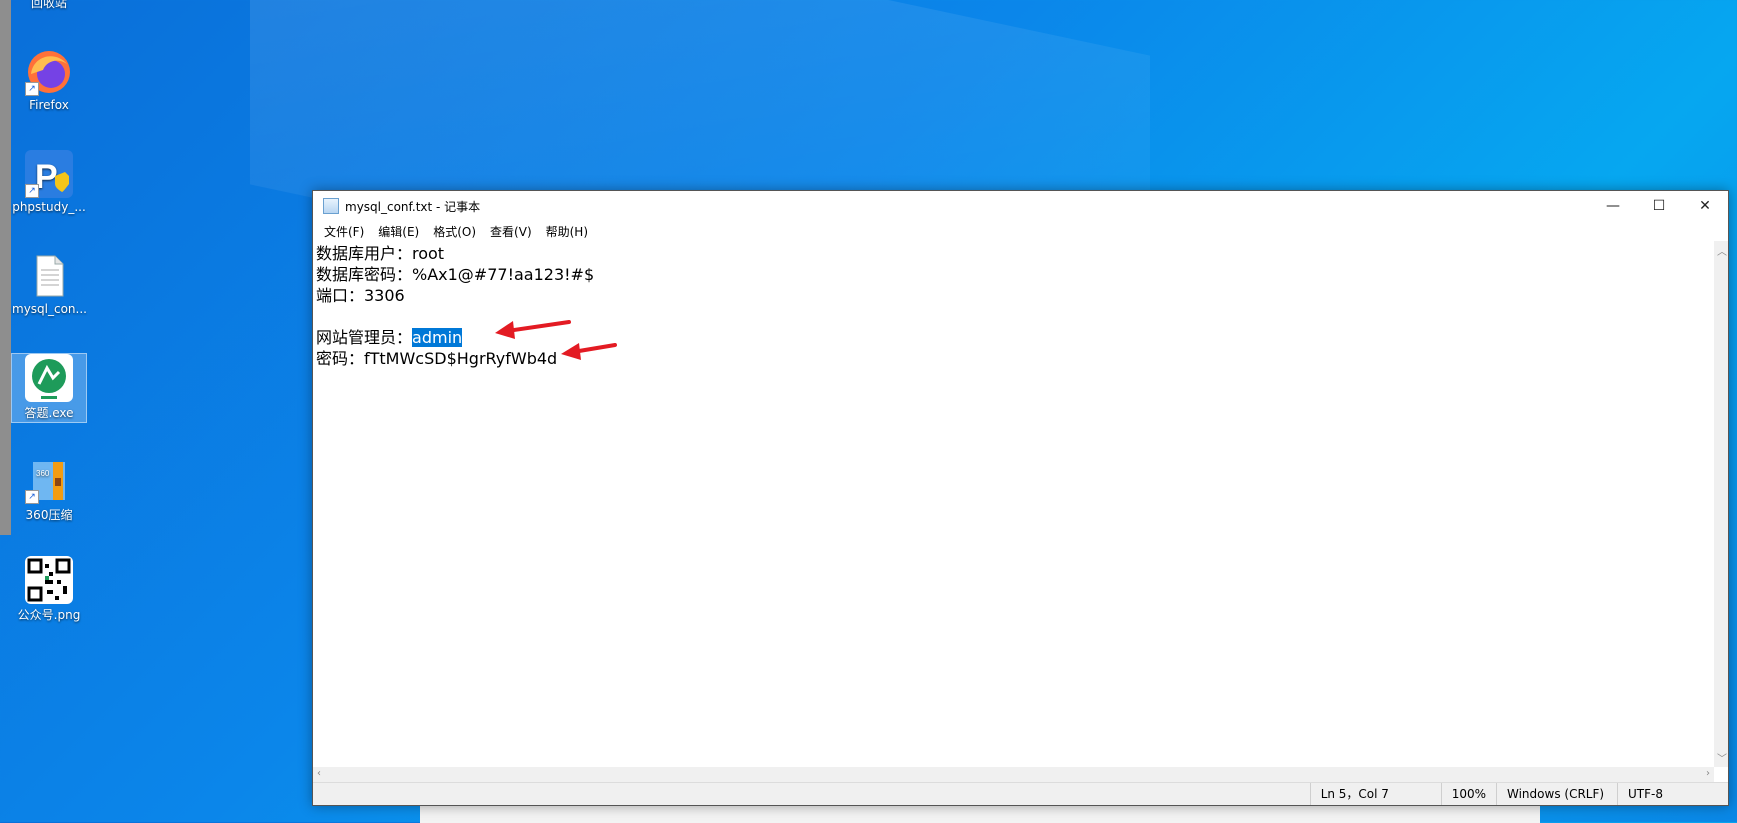 The image size is (1737, 823). I want to click on text-line-port: 端口：3306, so click(360, 295).